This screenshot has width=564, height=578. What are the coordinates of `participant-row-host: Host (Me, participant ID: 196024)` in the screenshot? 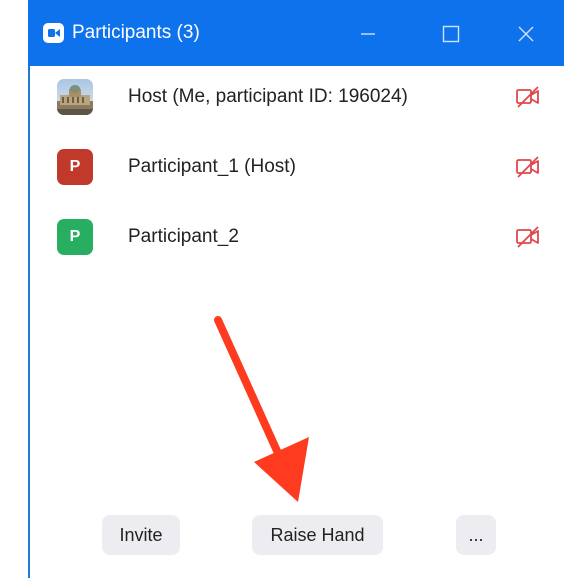 It's located at (297, 107).